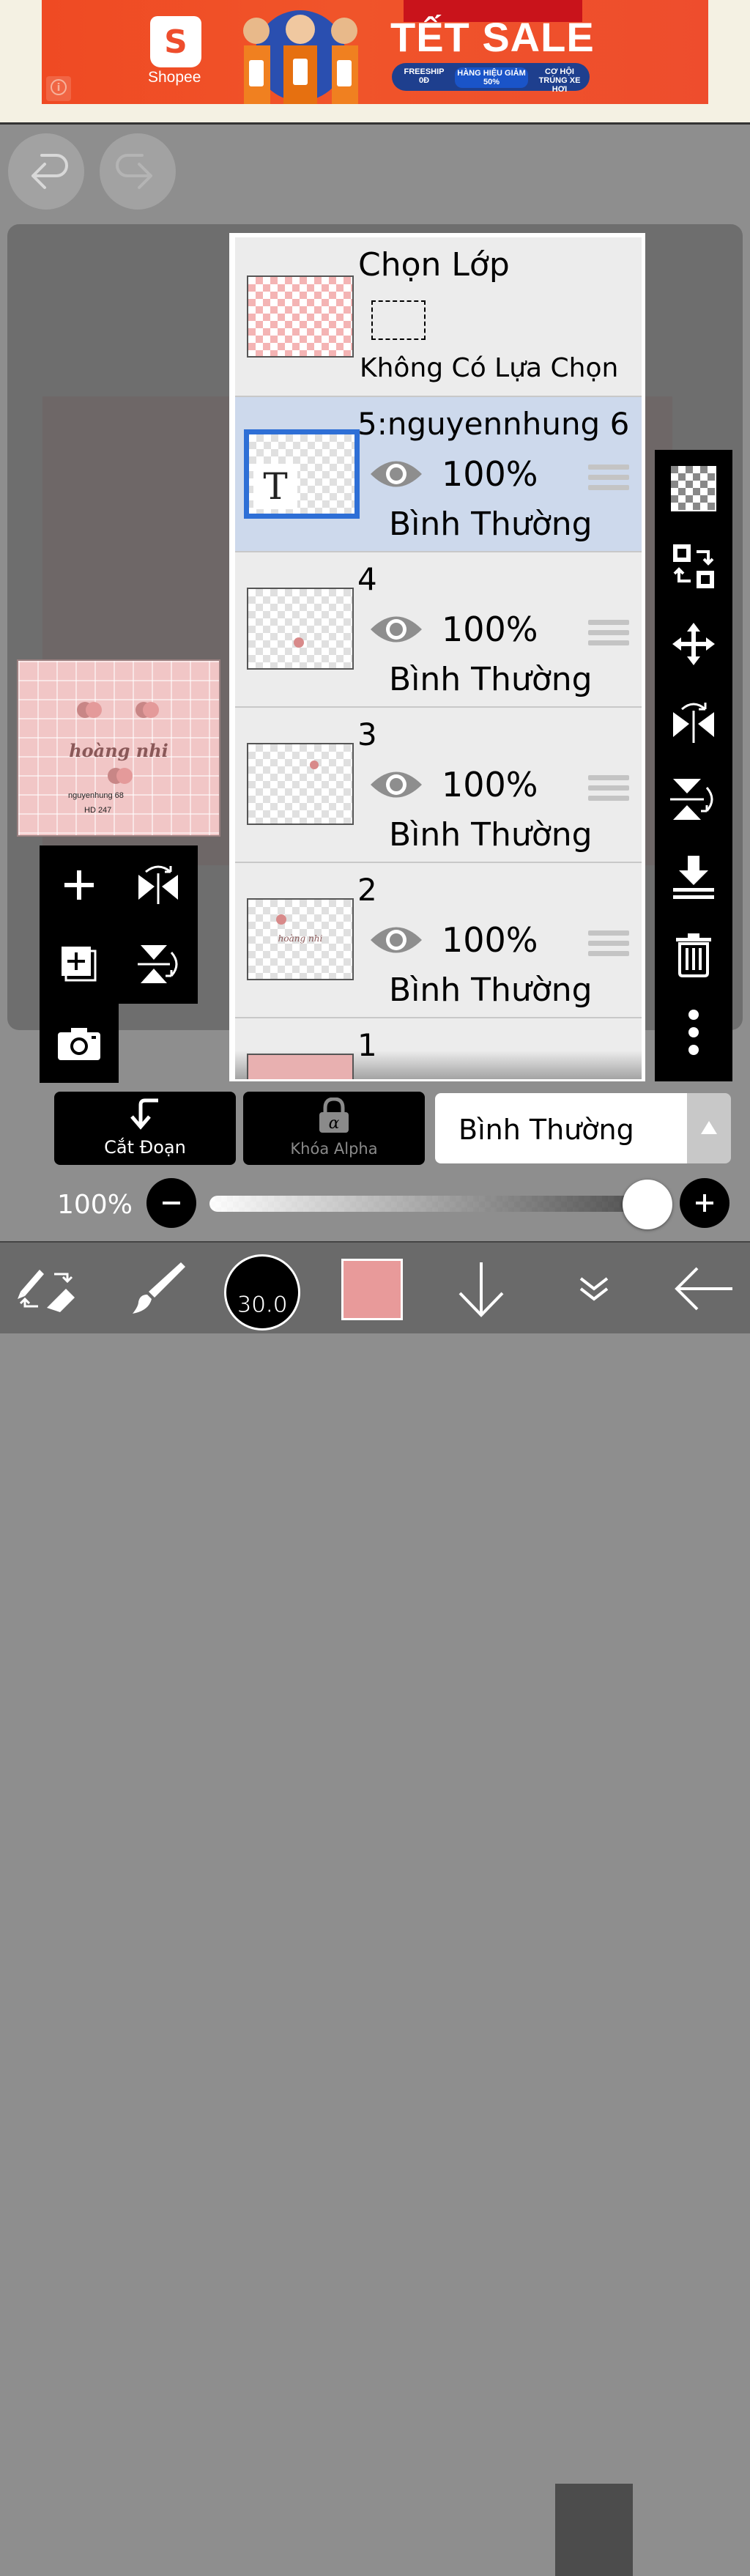 The width and height of the screenshot is (750, 2576). I want to click on chevron-up-icon, so click(709, 1127).